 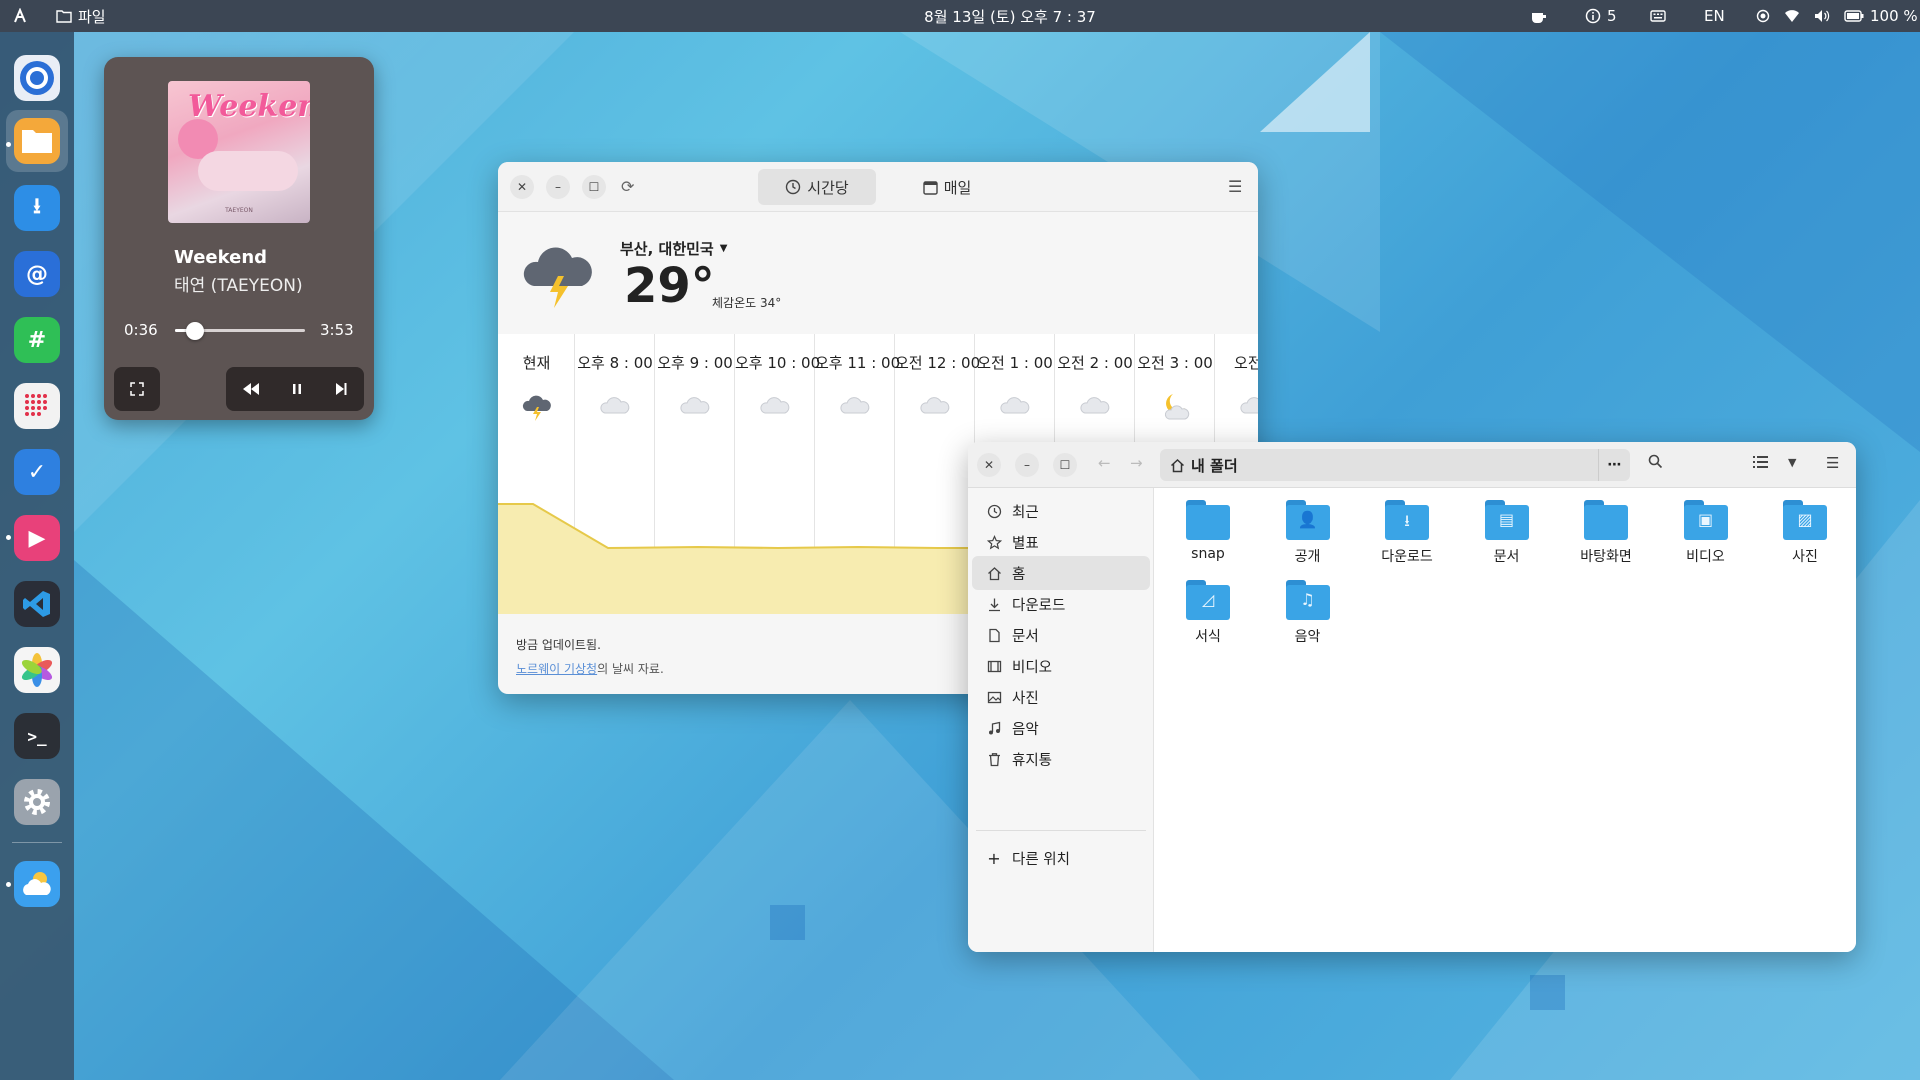 What do you see at coordinates (1061, 542) in the screenshot?
I see `sidebar-item: 별표` at bounding box center [1061, 542].